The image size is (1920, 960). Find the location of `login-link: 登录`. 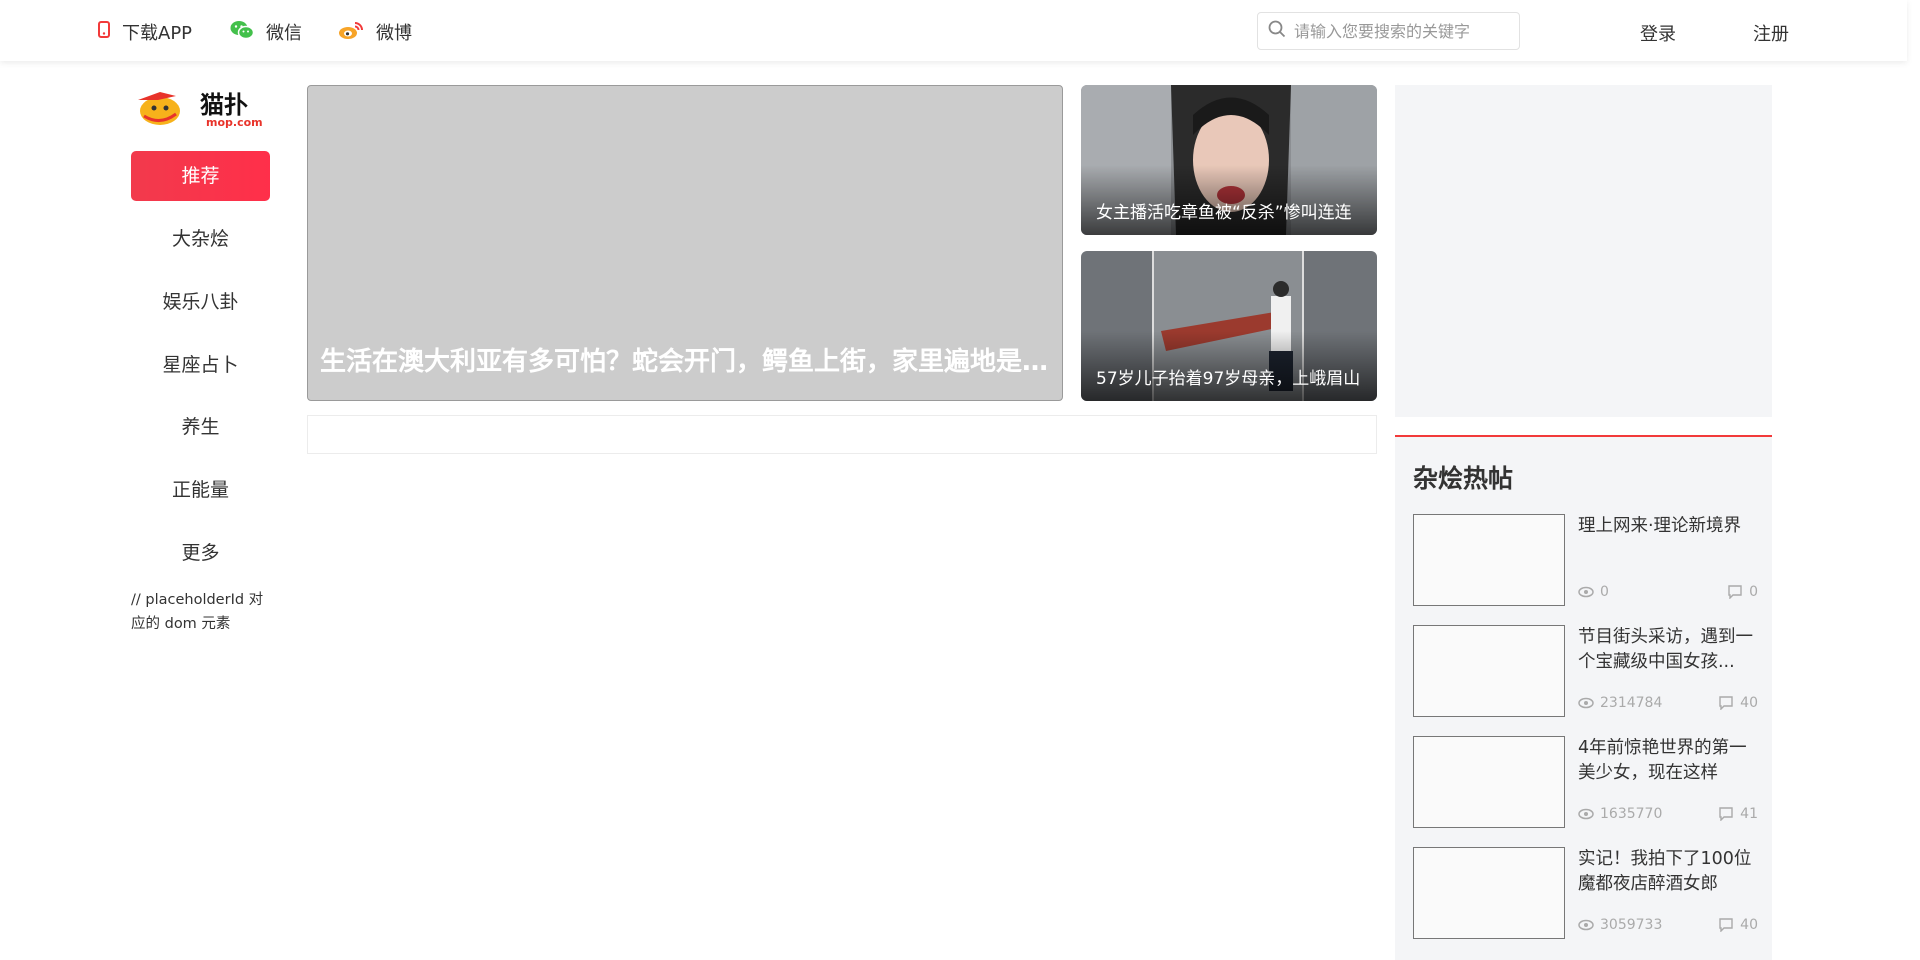

login-link: 登录 is located at coordinates (1658, 33).